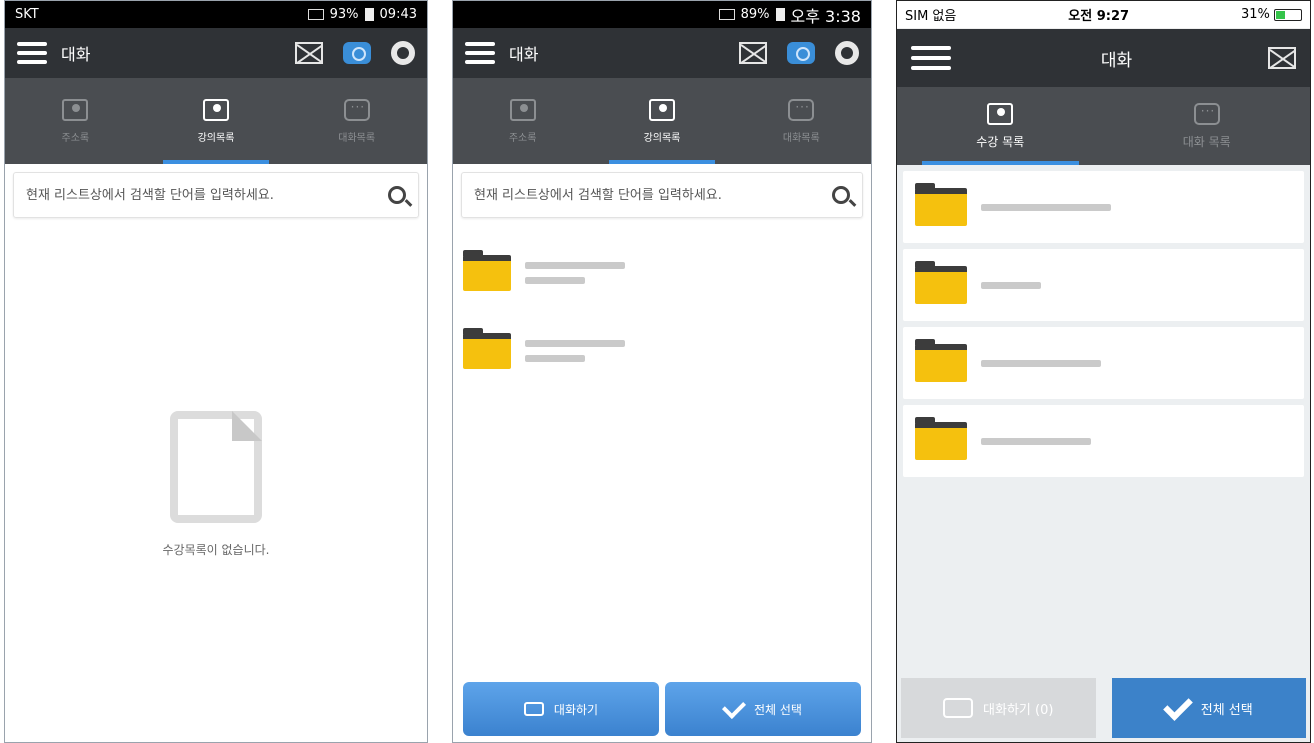  What do you see at coordinates (216, 467) in the screenshot?
I see `document-icon` at bounding box center [216, 467].